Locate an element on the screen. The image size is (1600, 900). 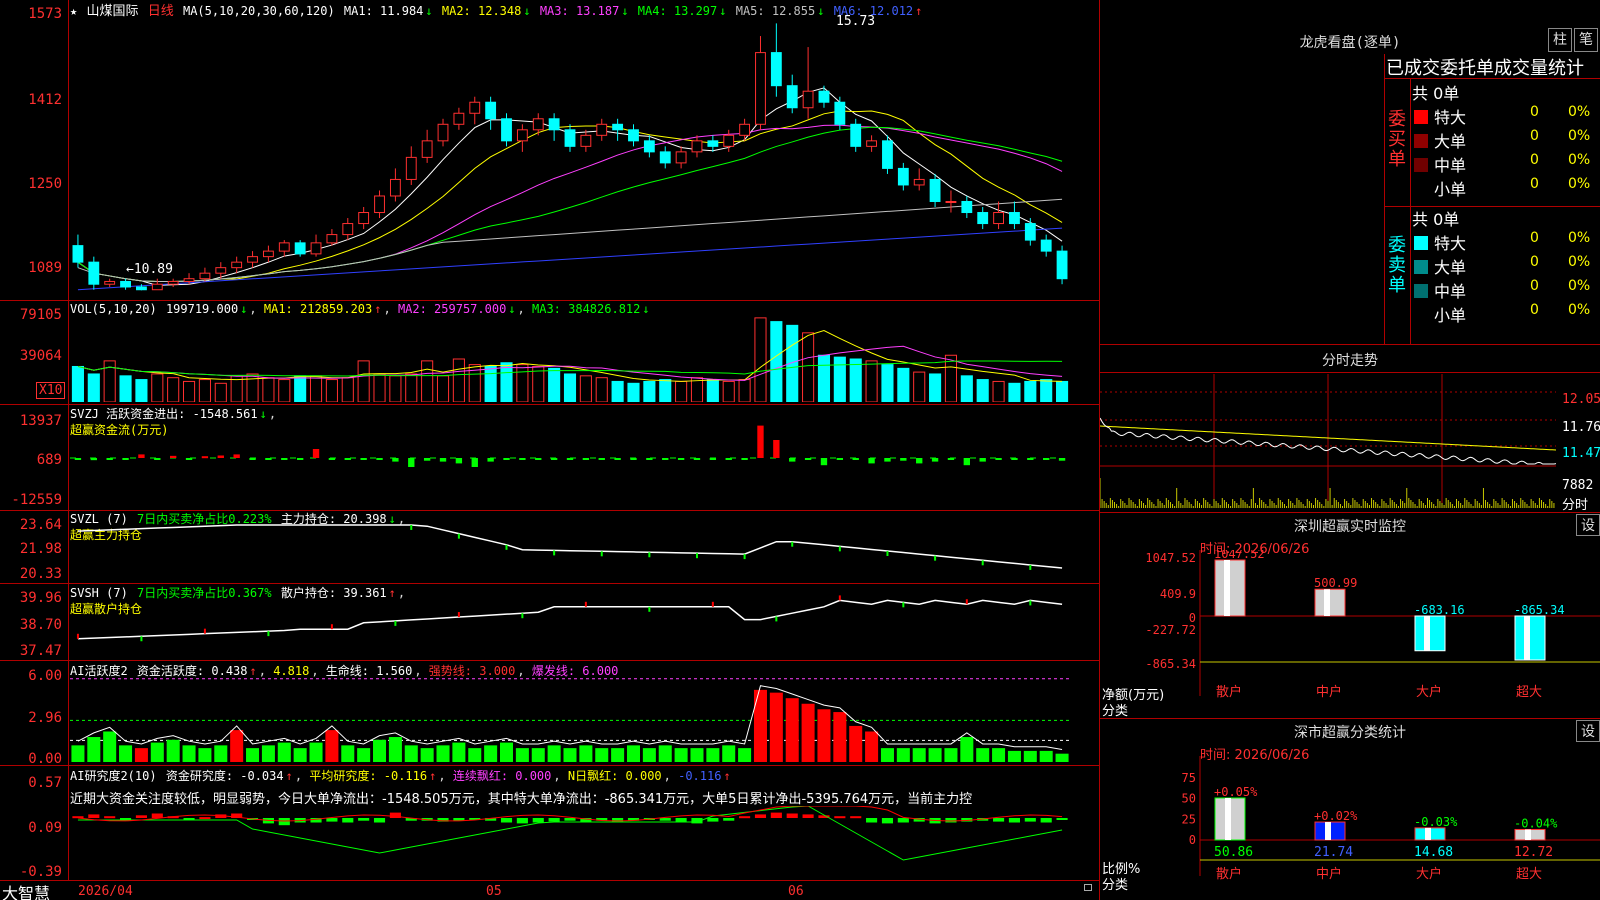
svzj-arrow: ↓ is located at coordinates (263, 414).